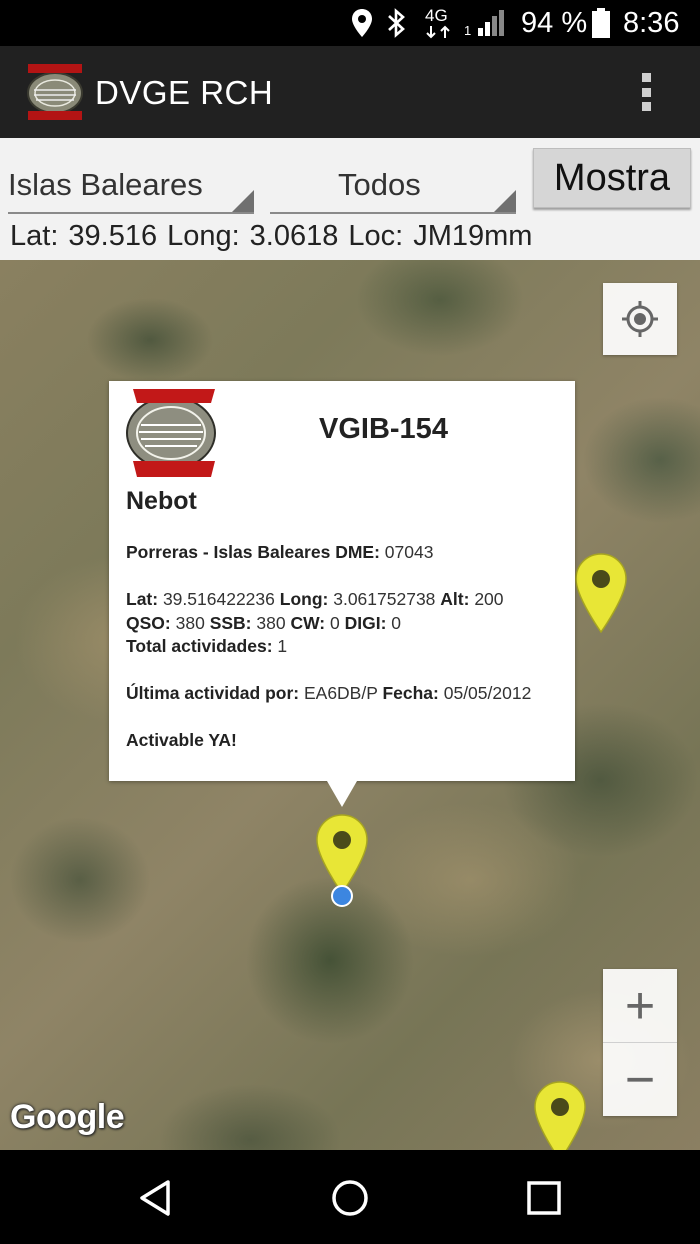 The height and width of the screenshot is (1244, 700). What do you see at coordinates (294, 236) in the screenshot?
I see `long-value: 3.0618` at bounding box center [294, 236].